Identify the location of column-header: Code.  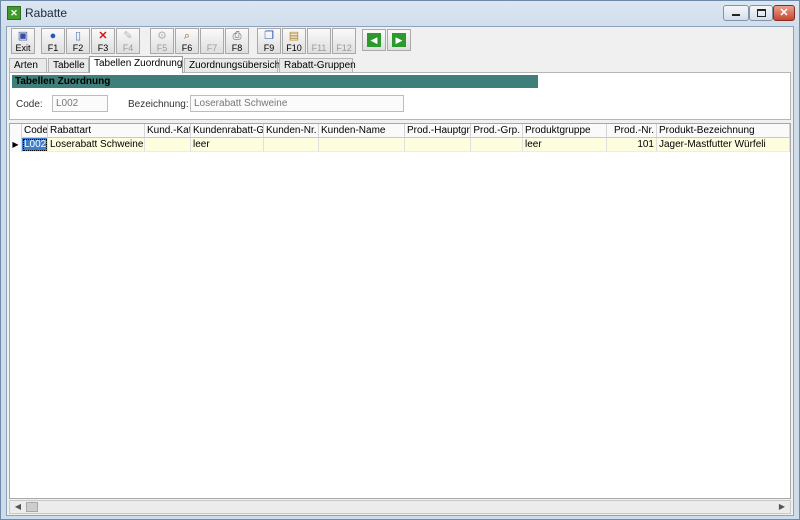
(35, 131).